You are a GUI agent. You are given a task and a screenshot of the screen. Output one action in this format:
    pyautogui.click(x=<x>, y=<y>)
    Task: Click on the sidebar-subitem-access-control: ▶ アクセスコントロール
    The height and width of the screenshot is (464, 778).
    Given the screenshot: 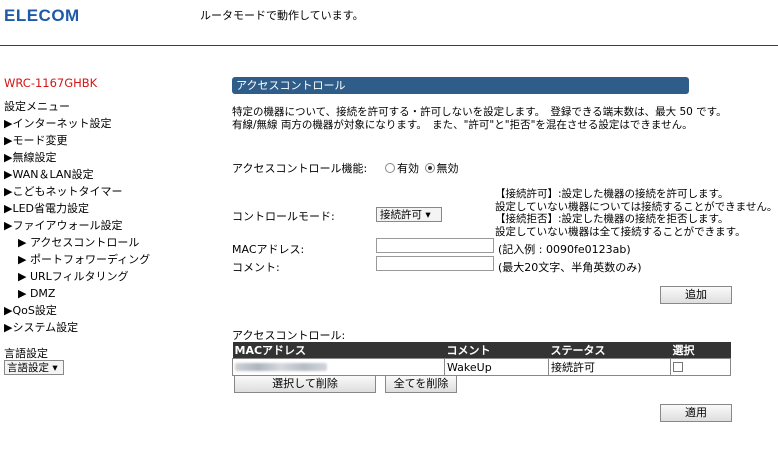 What is the action you would take?
    pyautogui.click(x=77, y=242)
    